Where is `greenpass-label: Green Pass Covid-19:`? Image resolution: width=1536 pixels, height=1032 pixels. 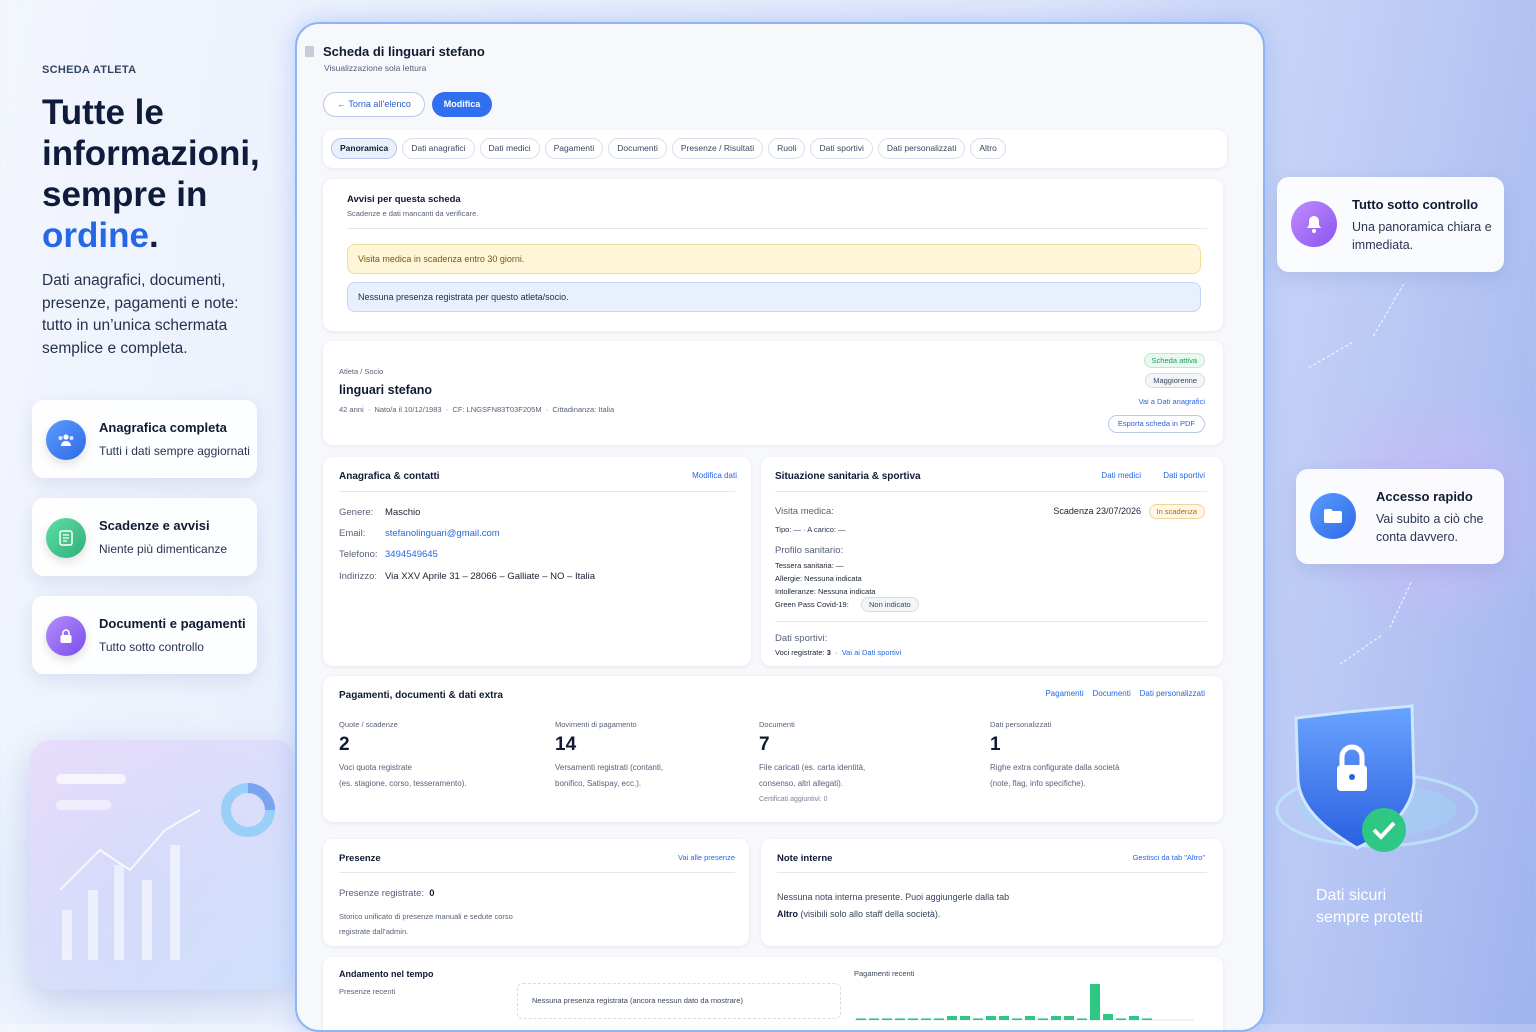 greenpass-label: Green Pass Covid-19: is located at coordinates (812, 604).